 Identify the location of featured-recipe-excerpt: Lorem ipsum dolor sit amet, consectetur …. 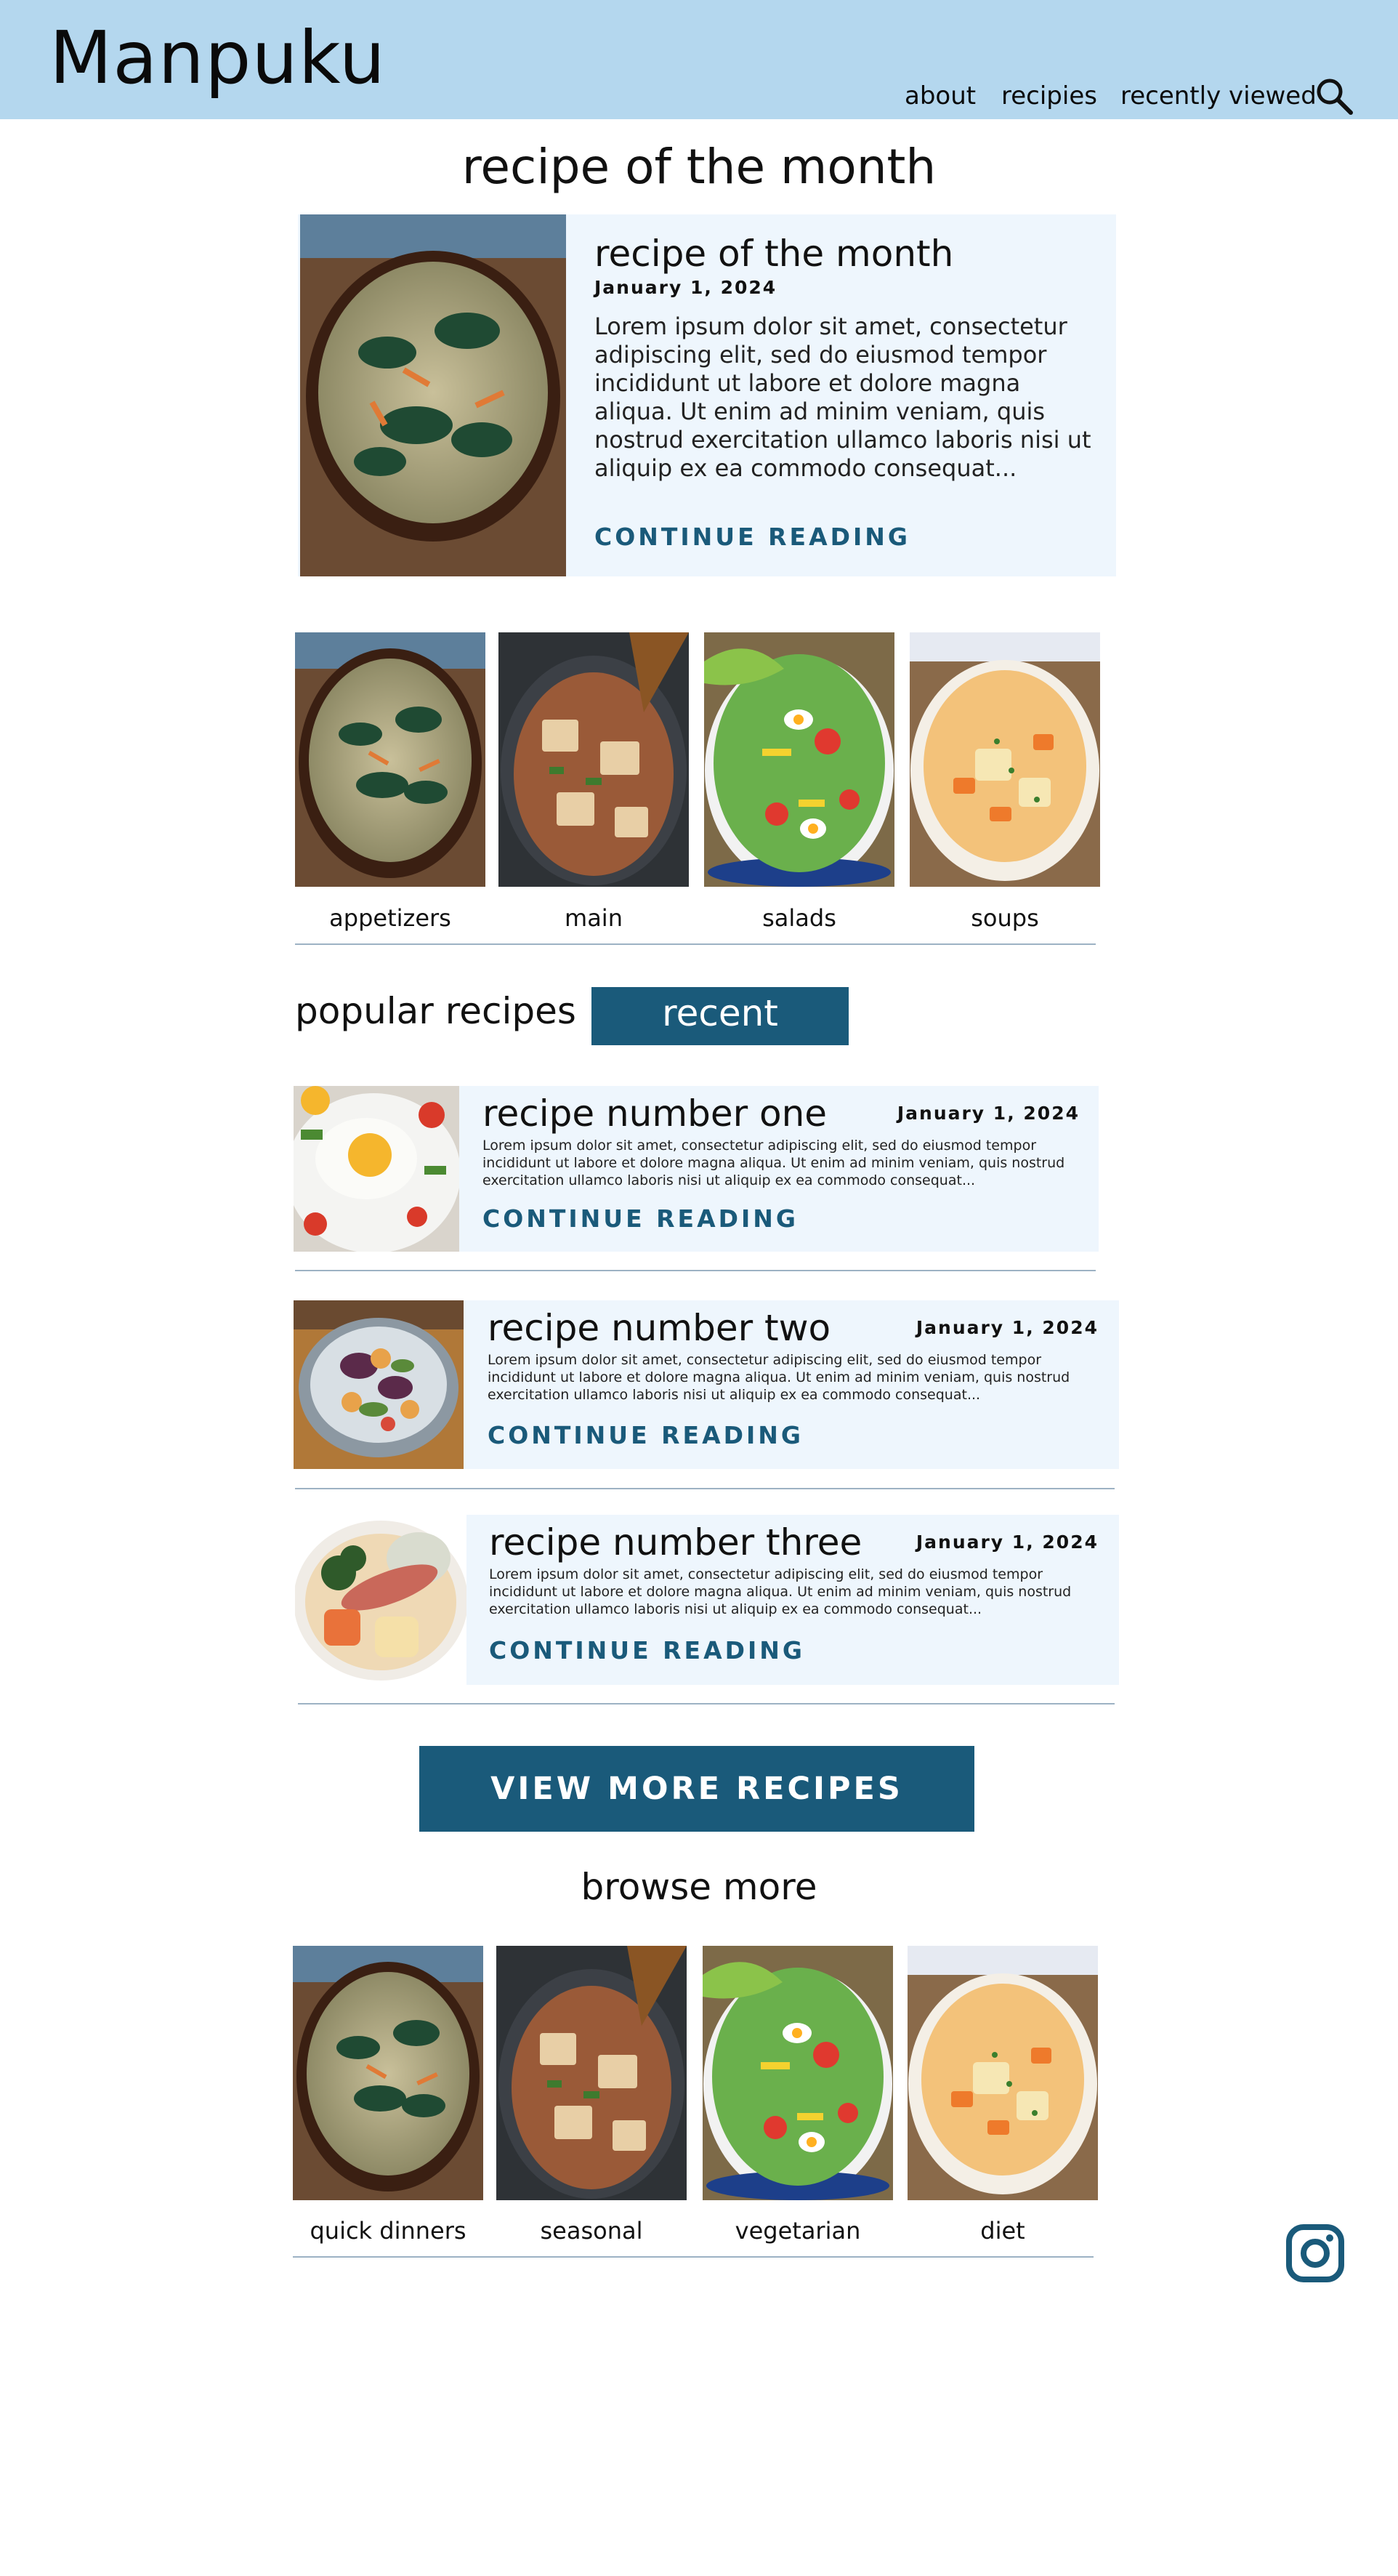
(842, 397).